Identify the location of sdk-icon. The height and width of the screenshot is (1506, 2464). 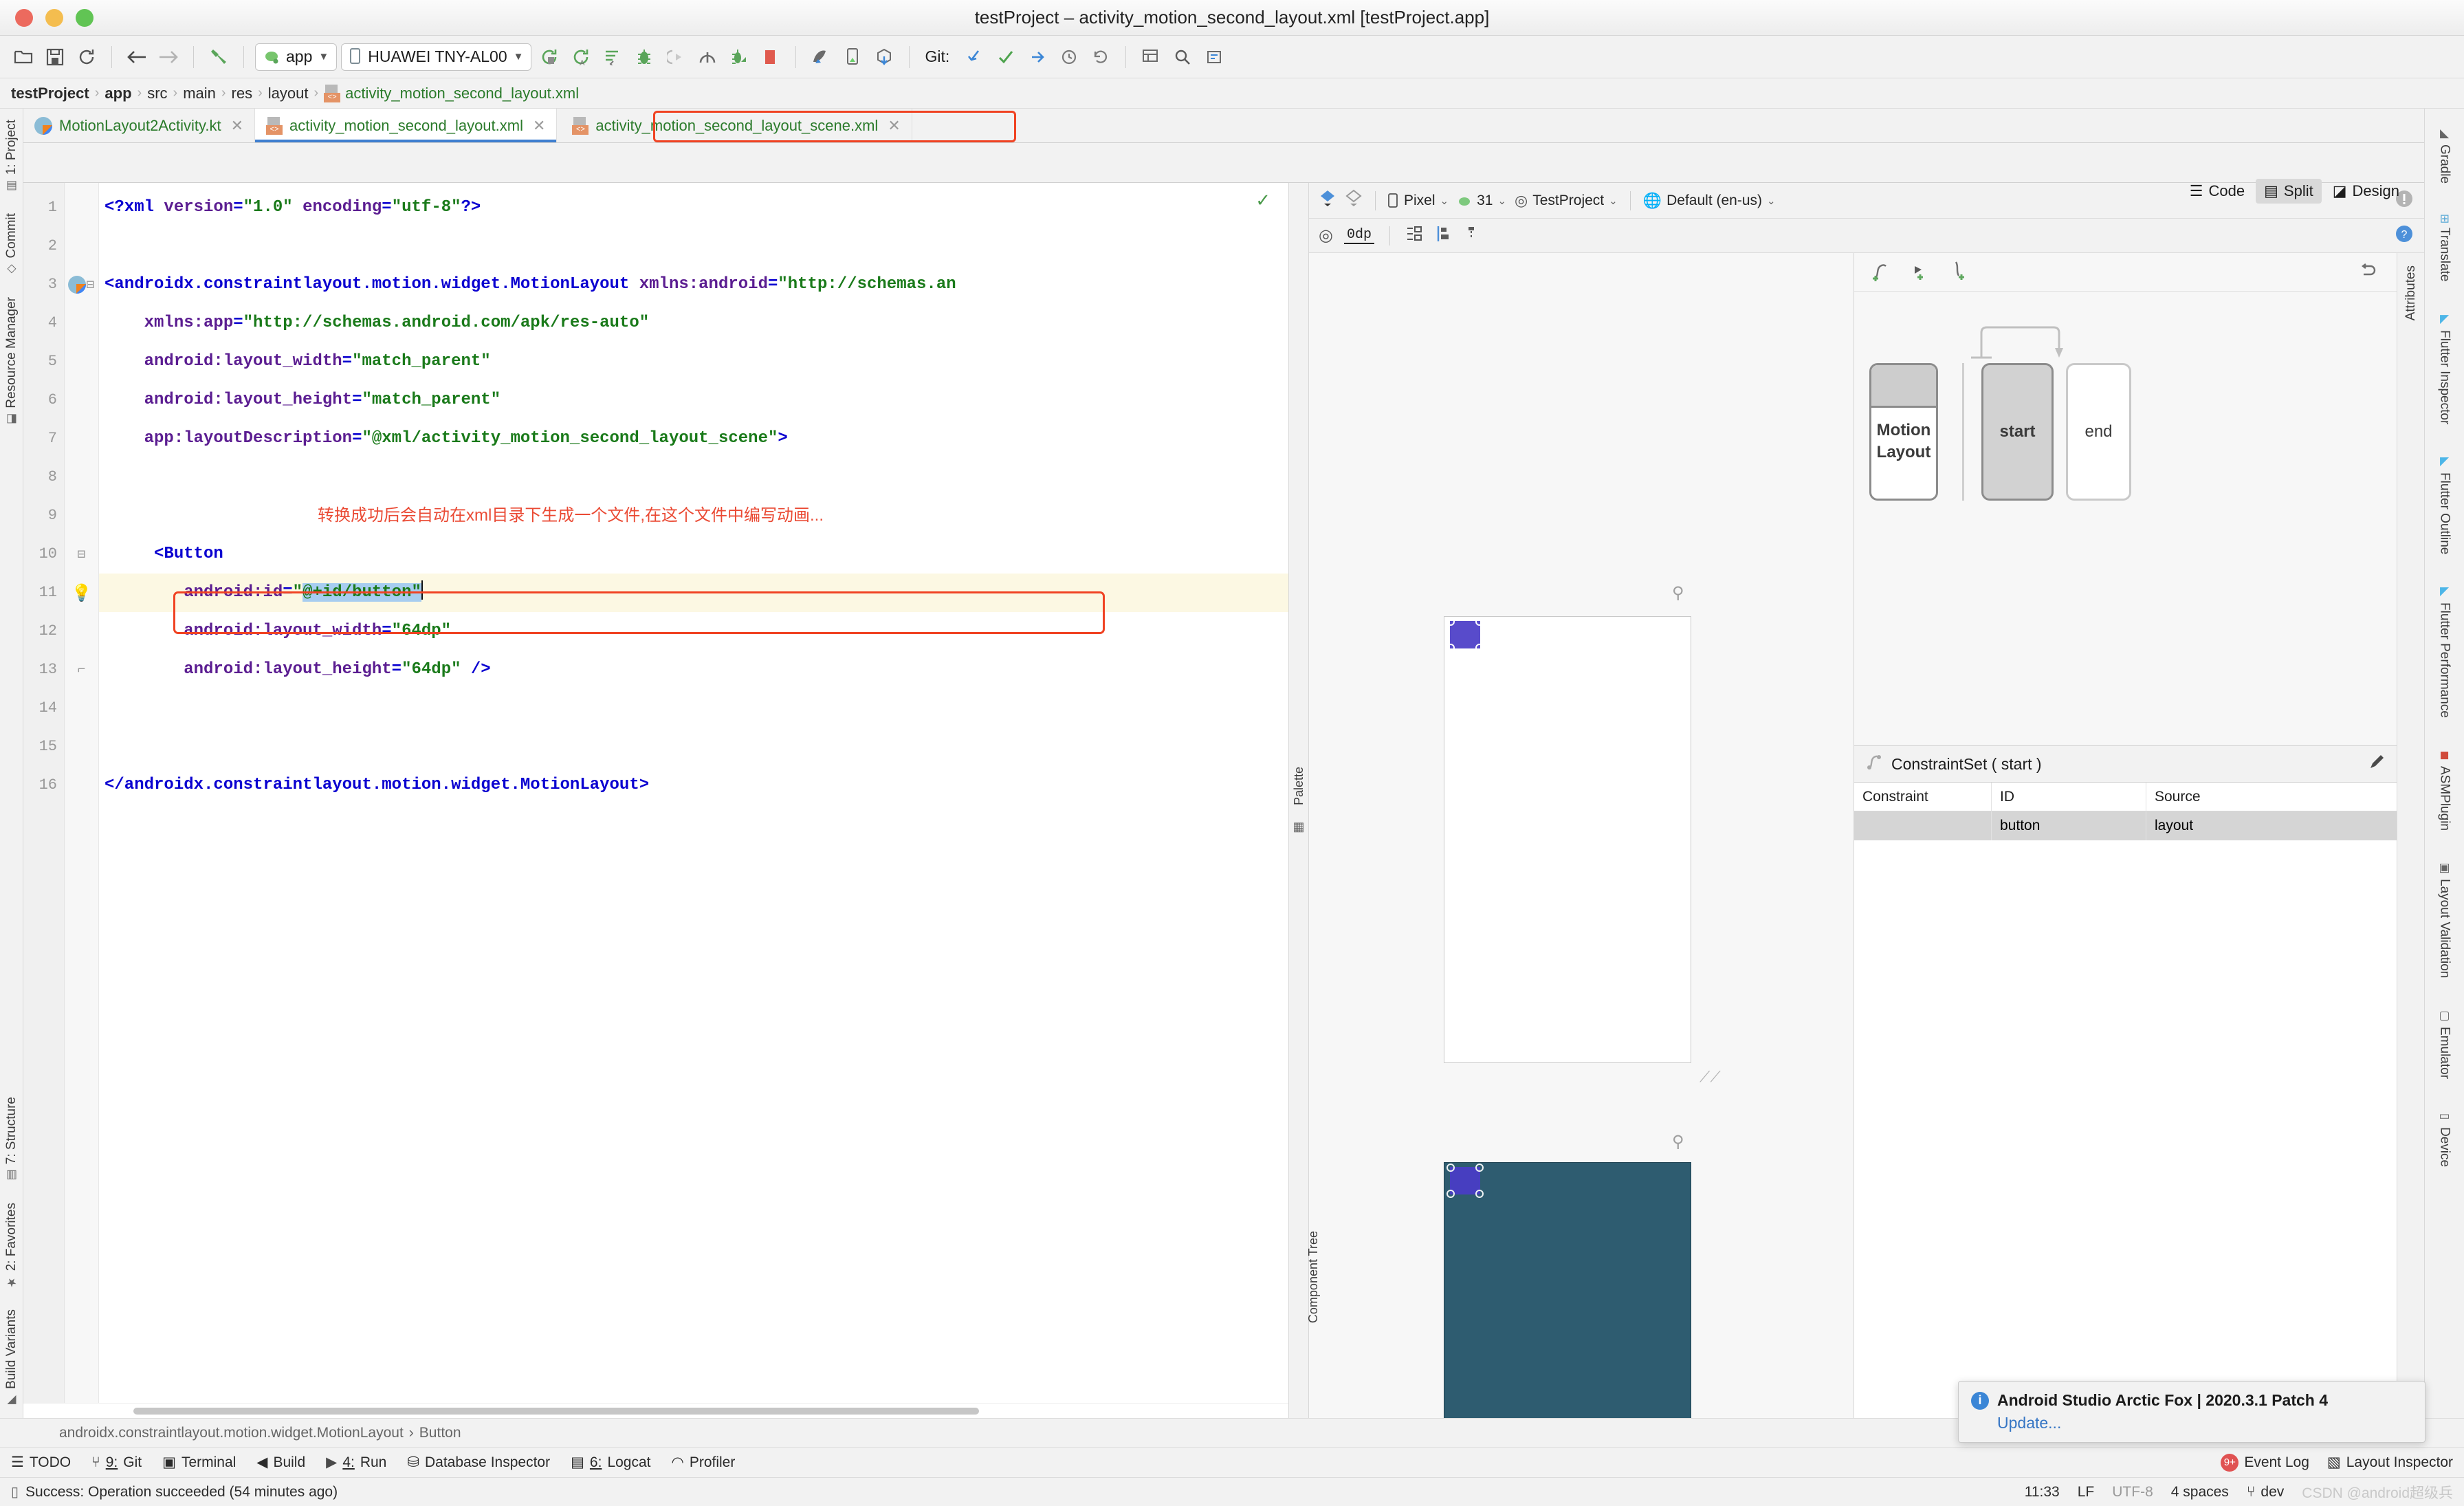
(852, 57).